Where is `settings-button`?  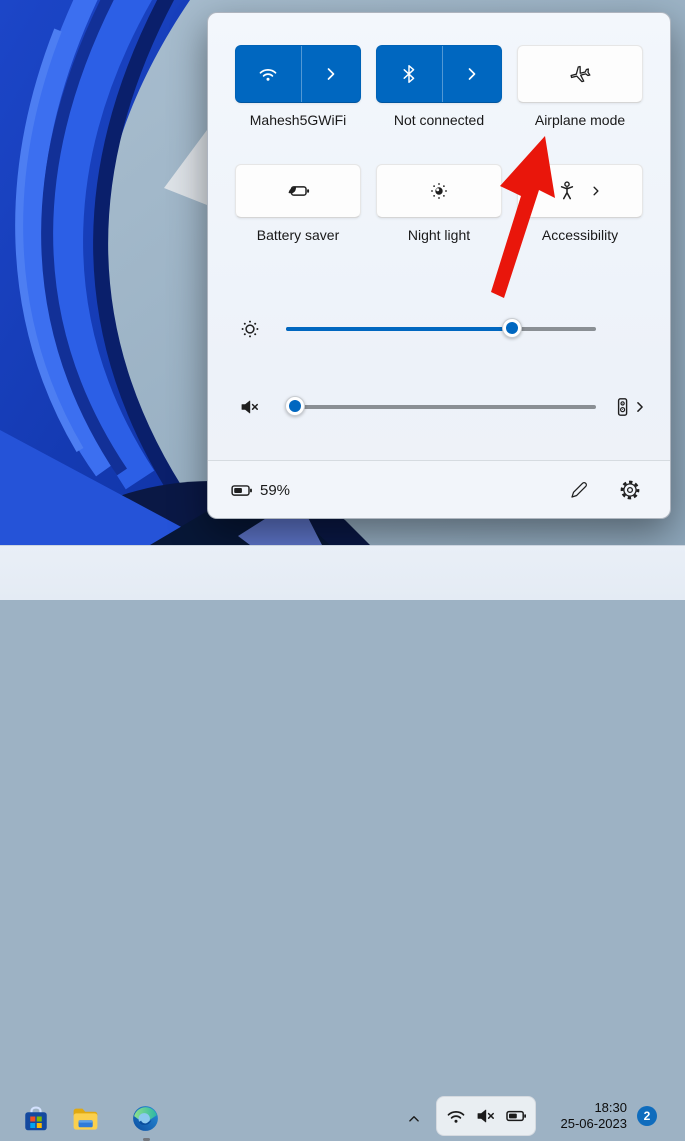
settings-button is located at coordinates (630, 490).